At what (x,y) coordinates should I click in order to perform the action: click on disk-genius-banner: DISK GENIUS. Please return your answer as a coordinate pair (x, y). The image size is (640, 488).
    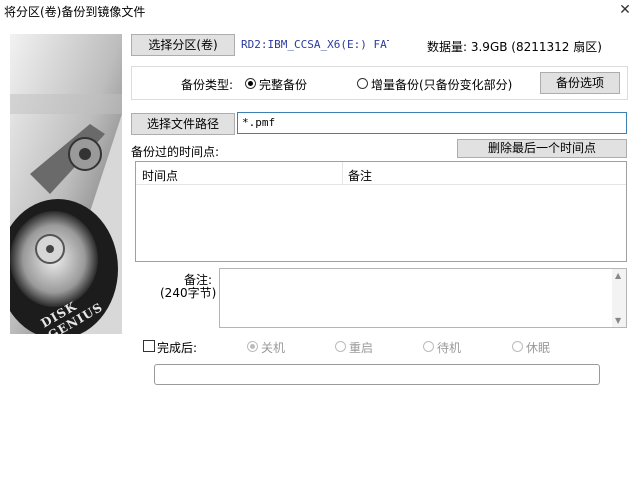
    Looking at the image, I should click on (66, 184).